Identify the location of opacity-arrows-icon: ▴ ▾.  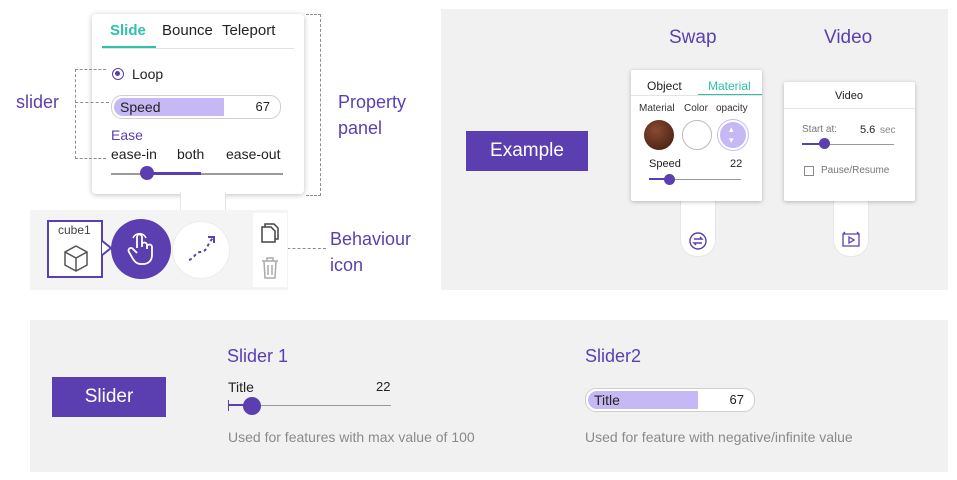
(731, 134).